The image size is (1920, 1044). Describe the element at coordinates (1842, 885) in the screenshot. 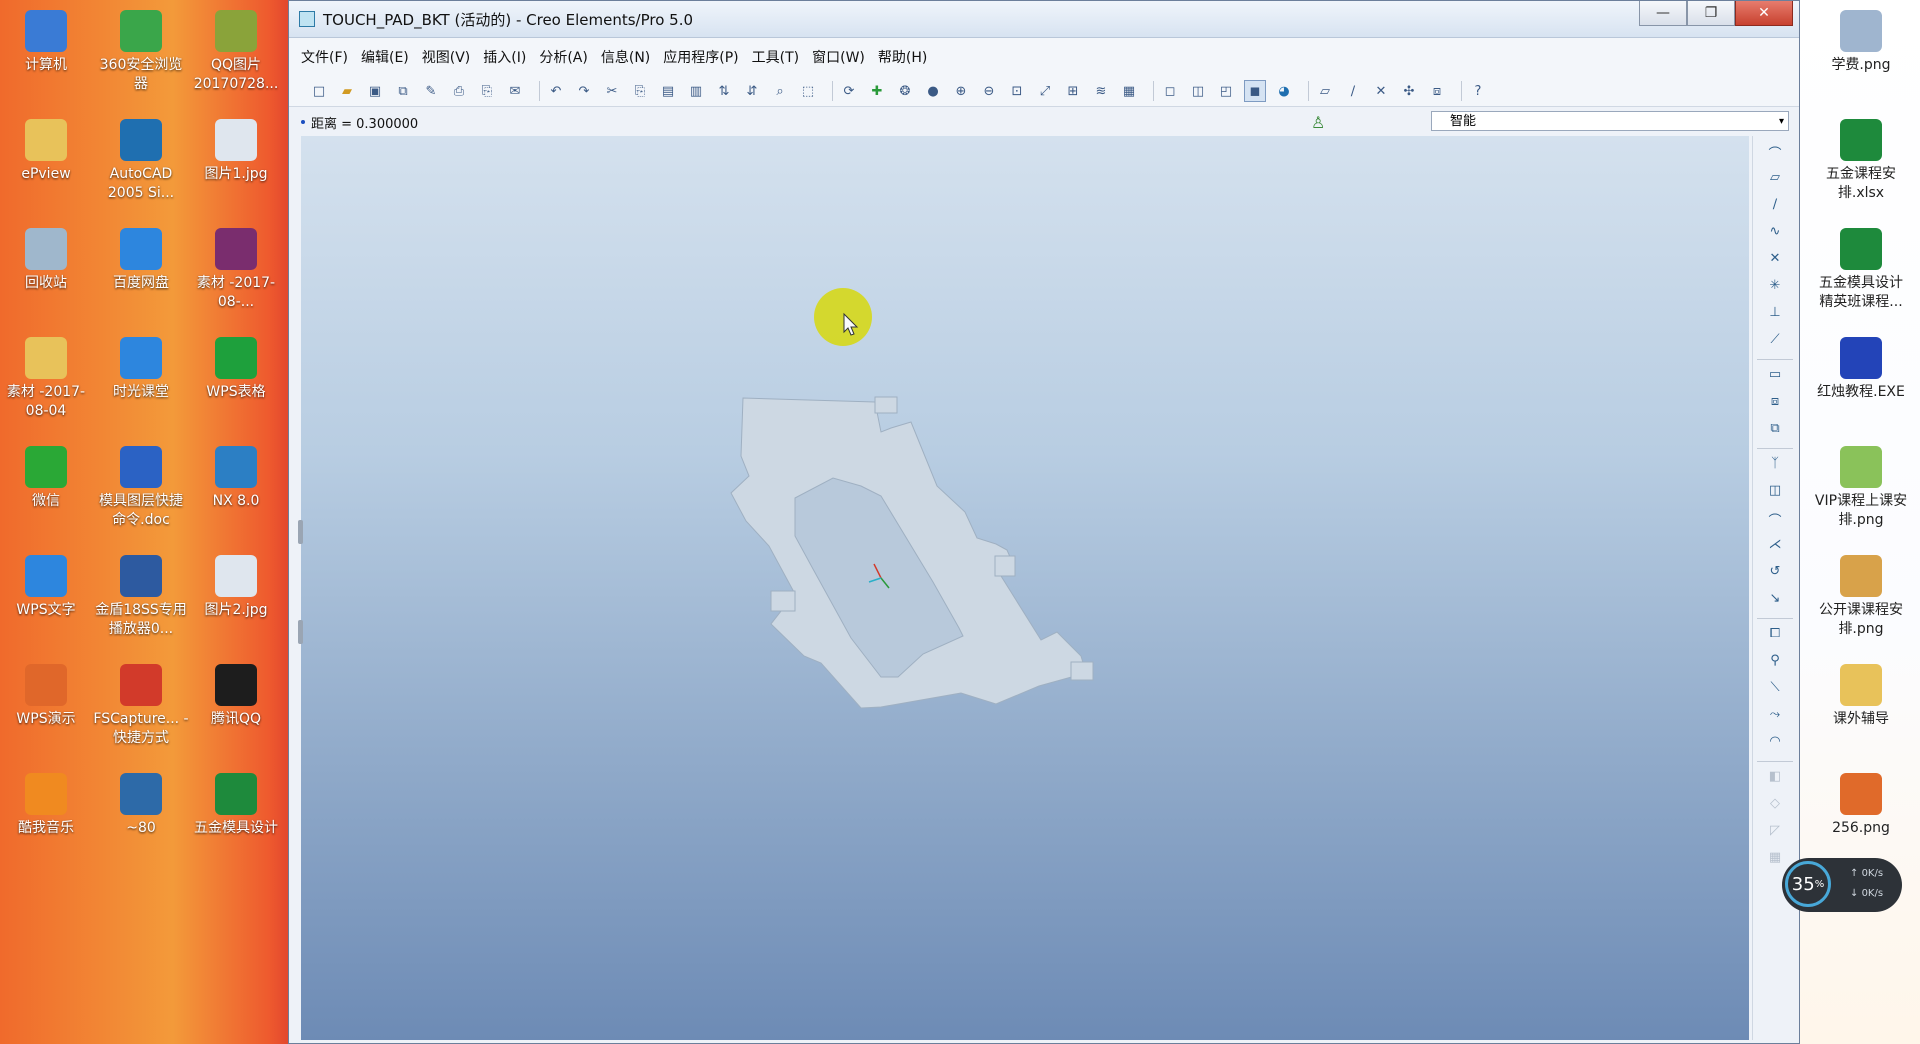

I see `network-speed-widget: 35% ↑ 0K/s ↓ 0K/s` at that location.